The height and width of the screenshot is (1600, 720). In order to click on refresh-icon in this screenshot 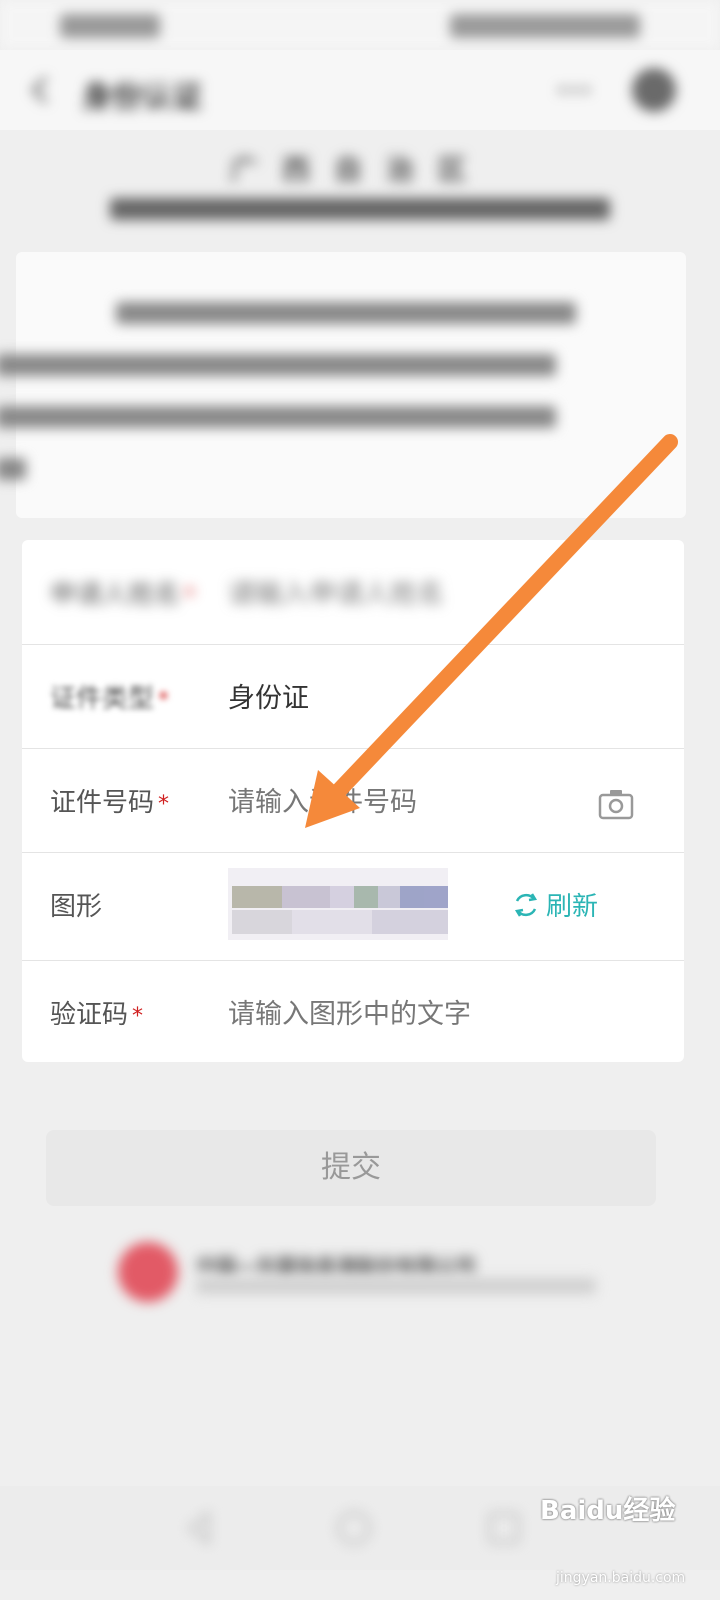, I will do `click(526, 904)`.